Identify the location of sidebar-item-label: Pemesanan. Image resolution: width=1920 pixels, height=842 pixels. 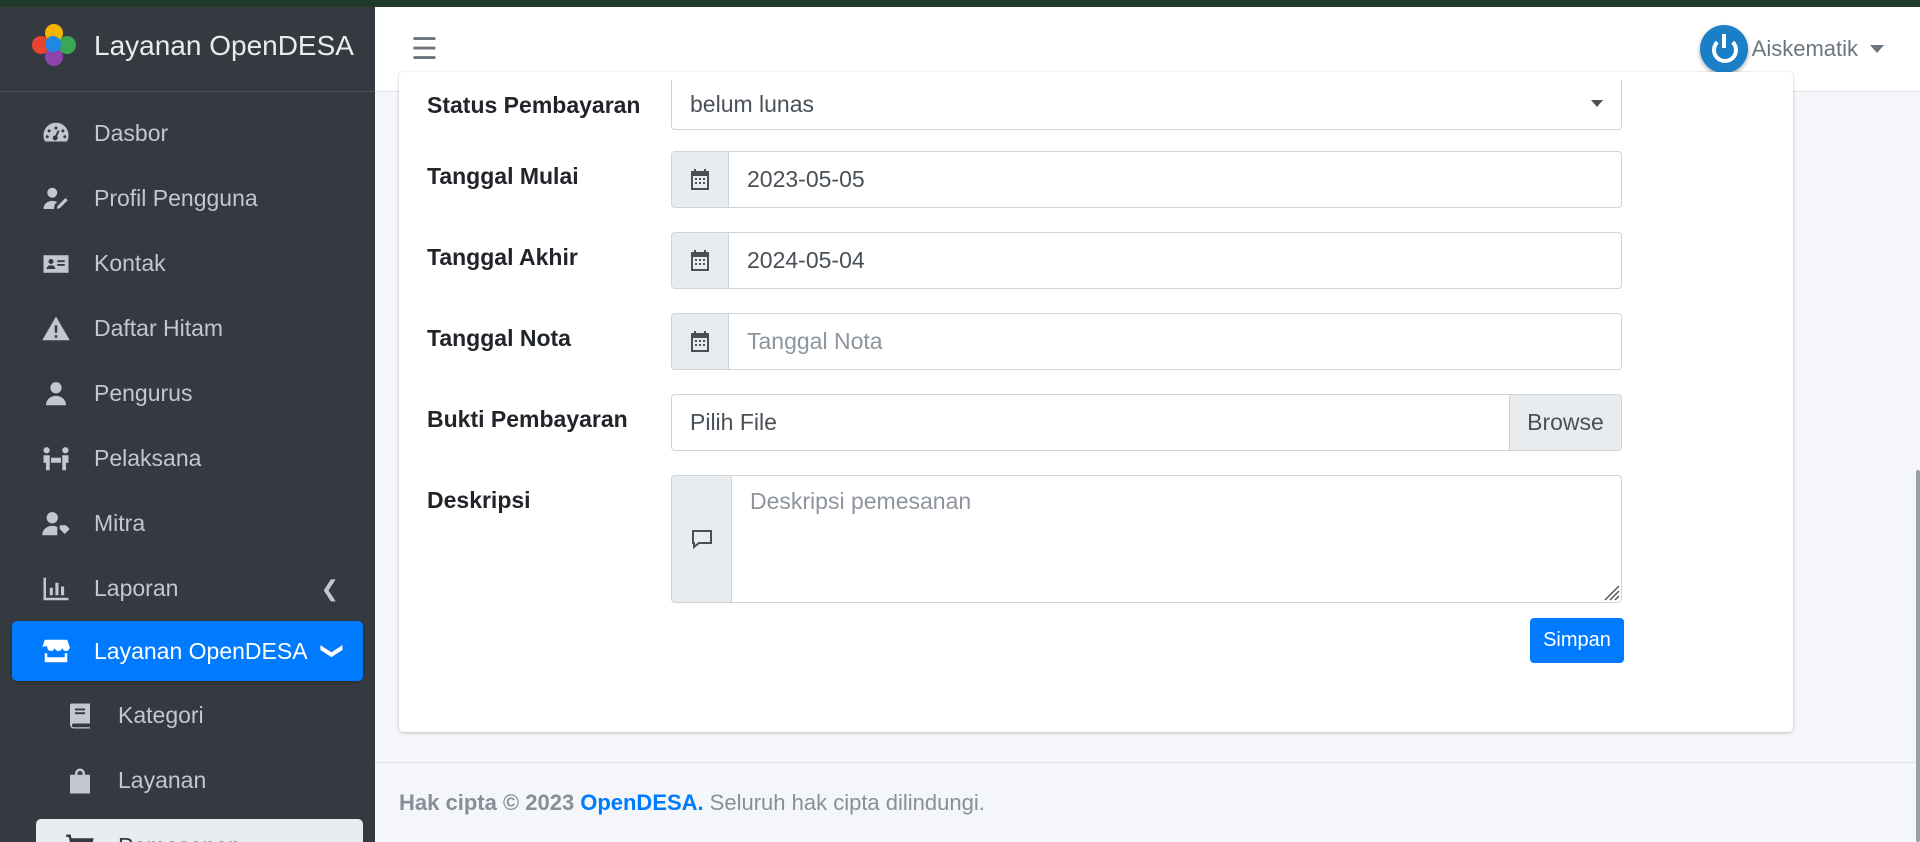
(179, 837).